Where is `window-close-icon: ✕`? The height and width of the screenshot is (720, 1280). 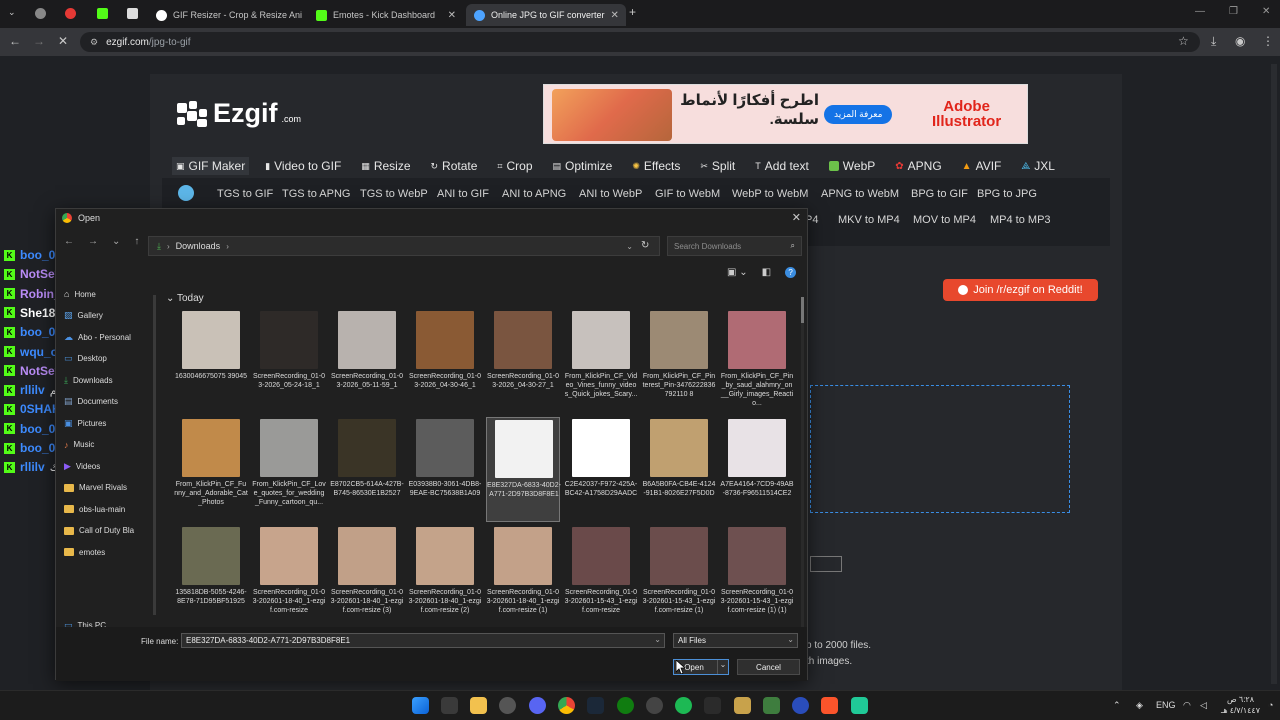
window-close-icon: ✕ is located at coordinates (1266, 11).